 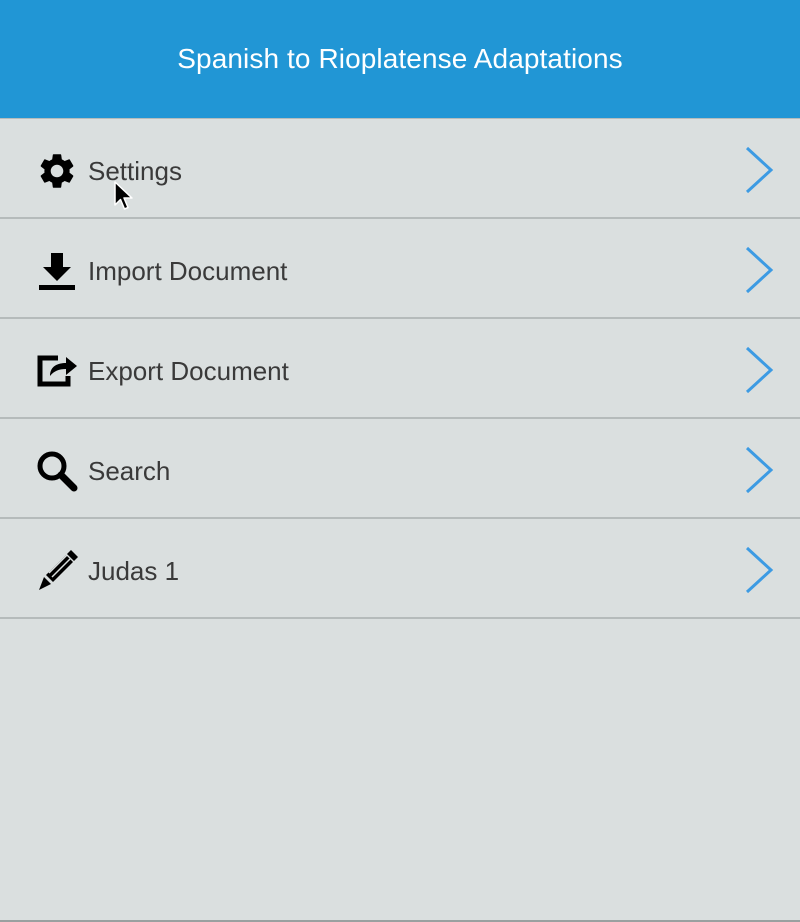 What do you see at coordinates (123, 195) in the screenshot?
I see `mouse-cursor-icon` at bounding box center [123, 195].